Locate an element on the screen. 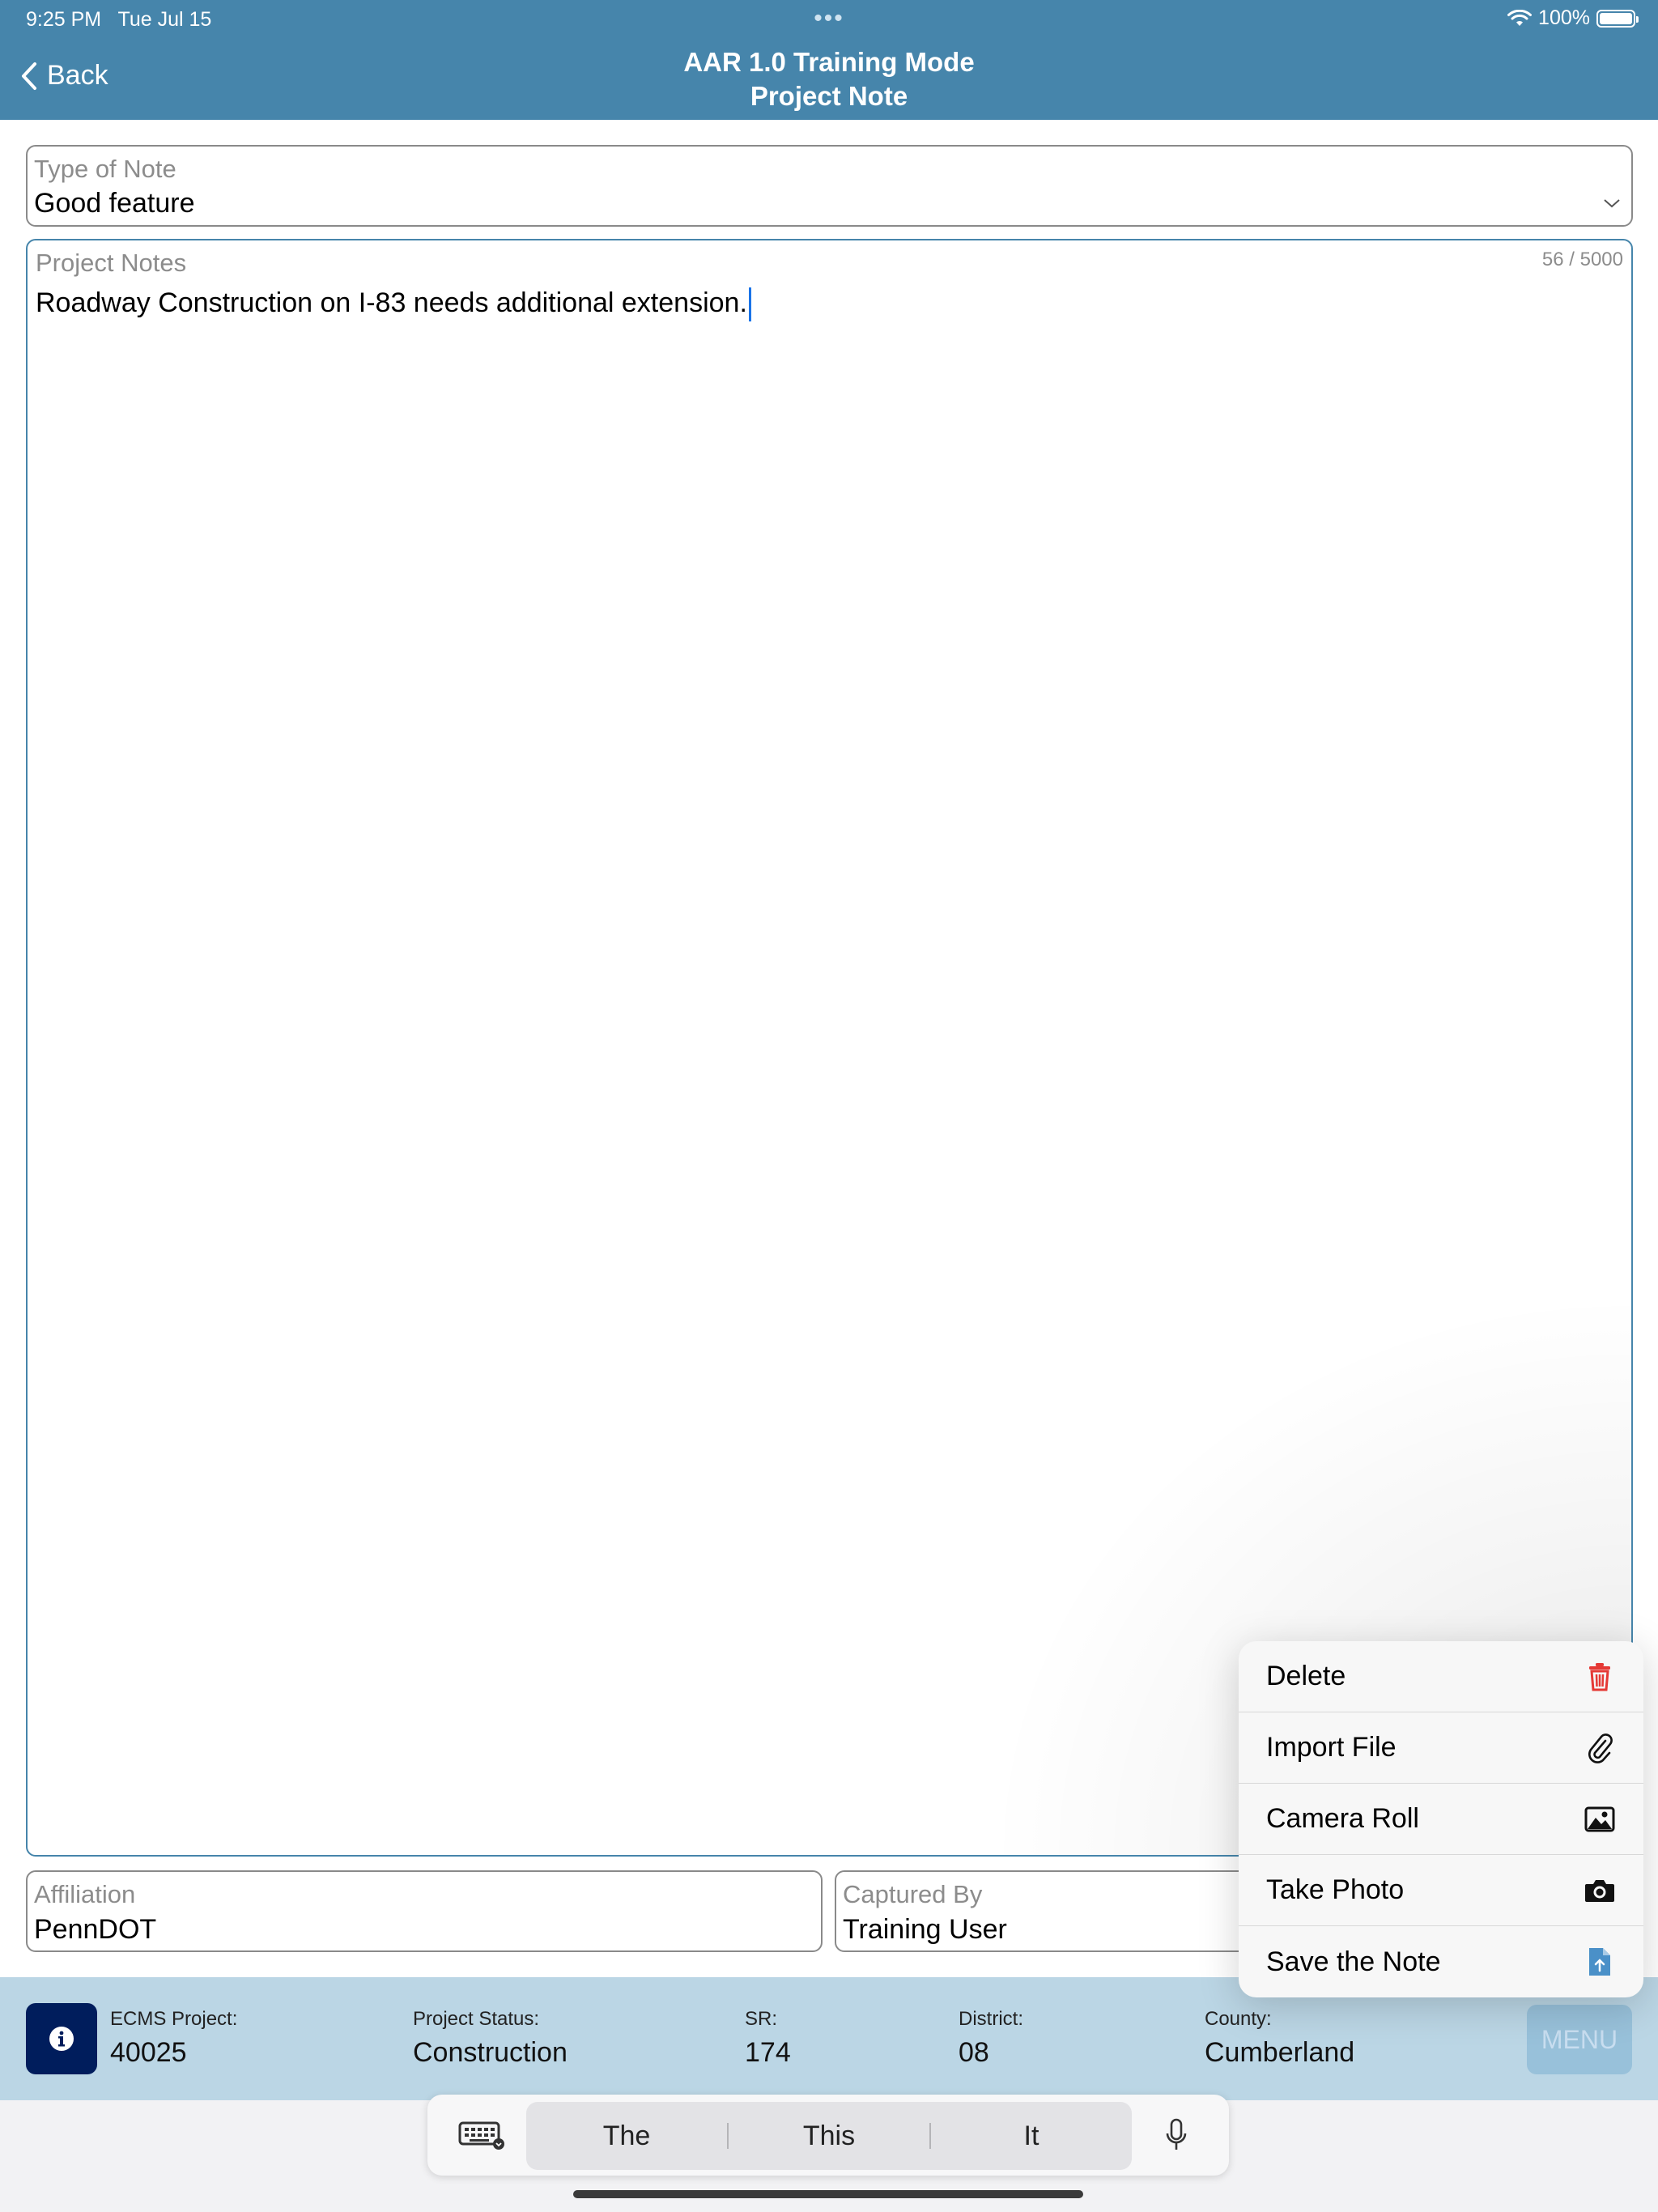  back-button: Back is located at coordinates (63, 75).